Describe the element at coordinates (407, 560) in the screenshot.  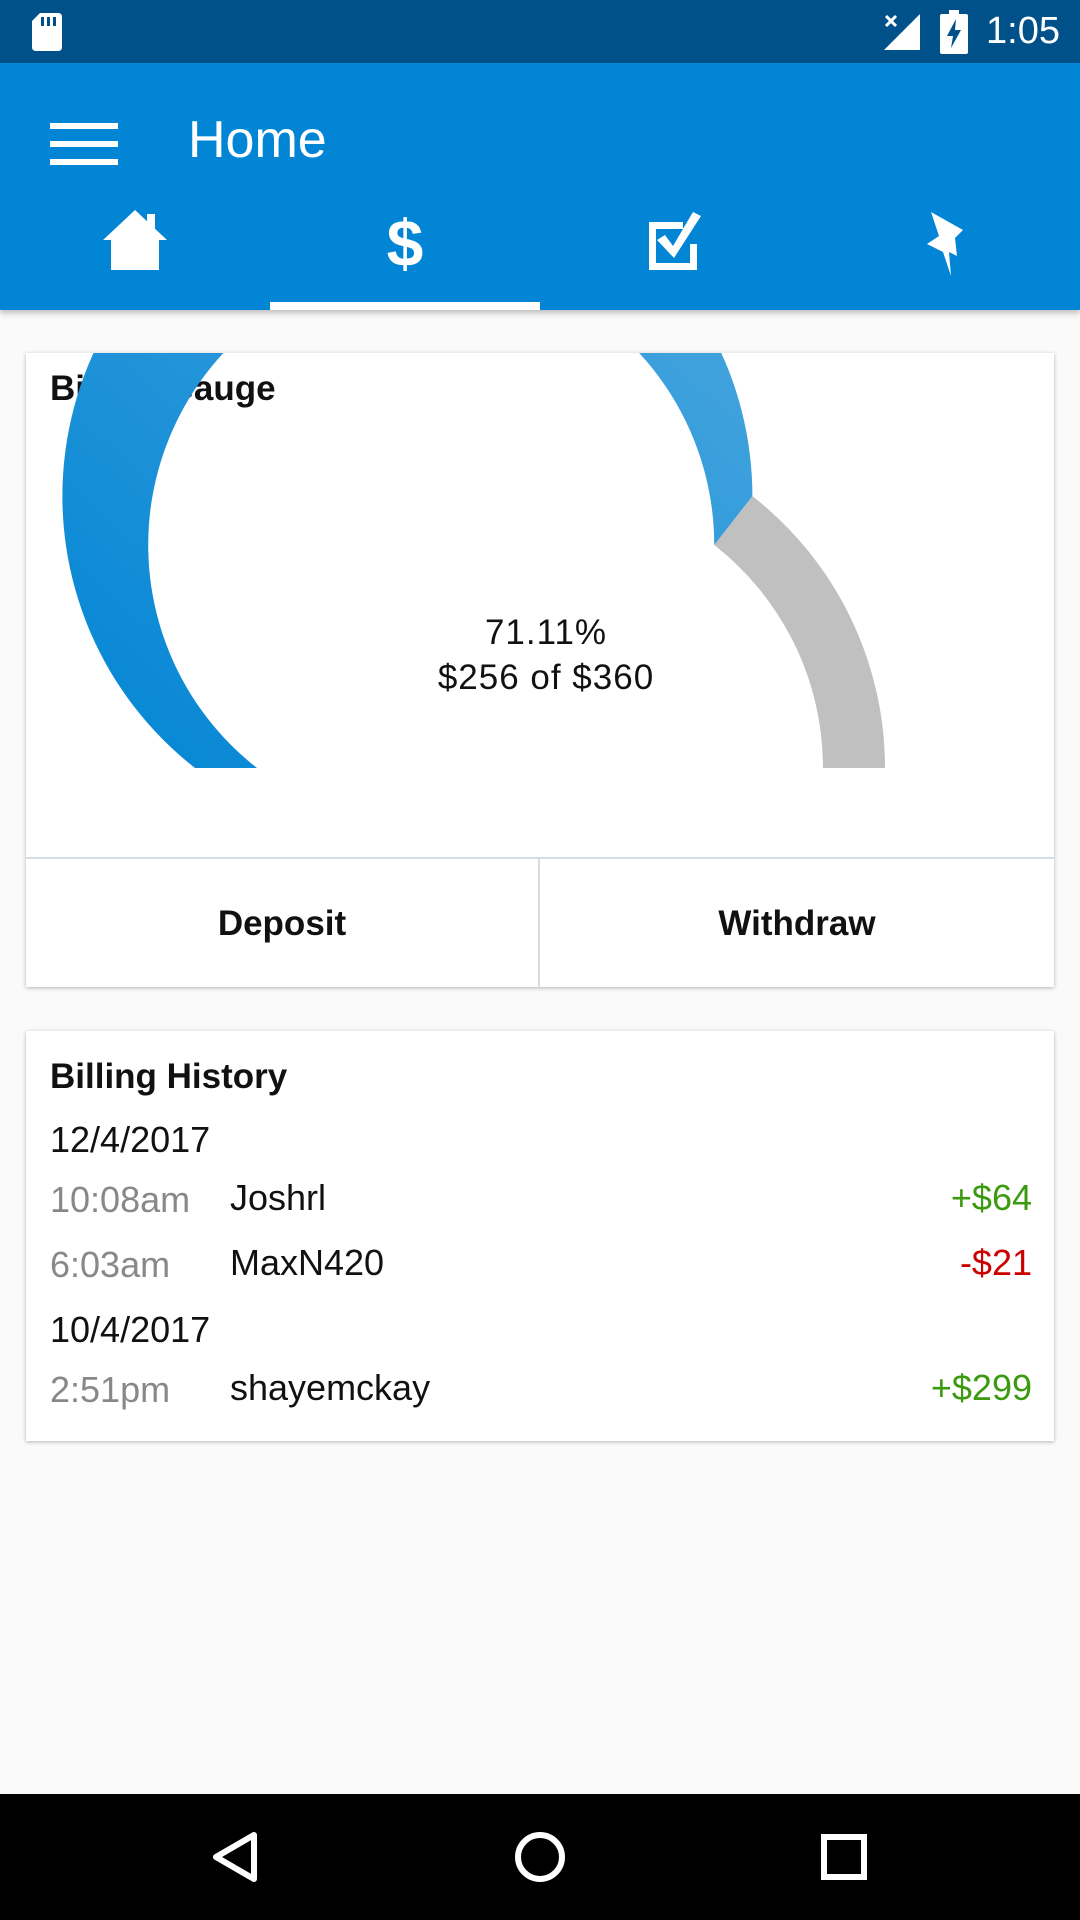
I see `gauge-fill` at that location.